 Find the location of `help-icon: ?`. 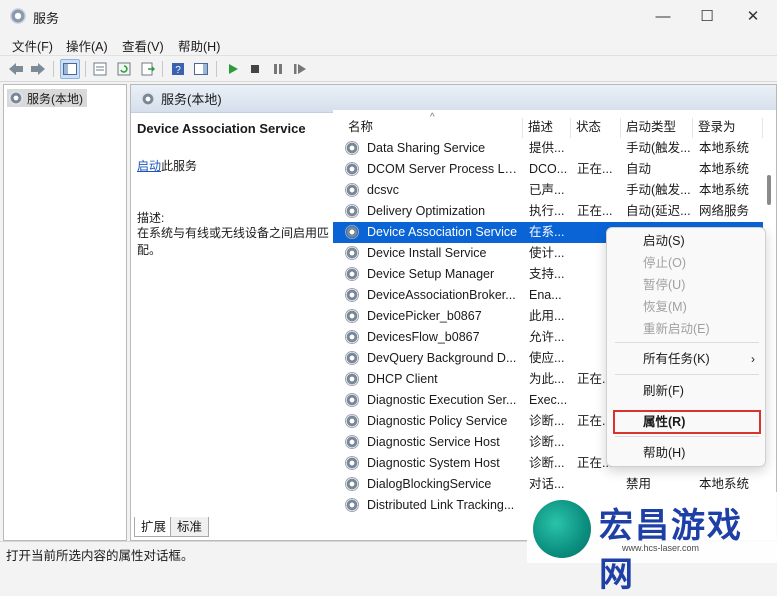

help-icon: ? is located at coordinates (178, 69).